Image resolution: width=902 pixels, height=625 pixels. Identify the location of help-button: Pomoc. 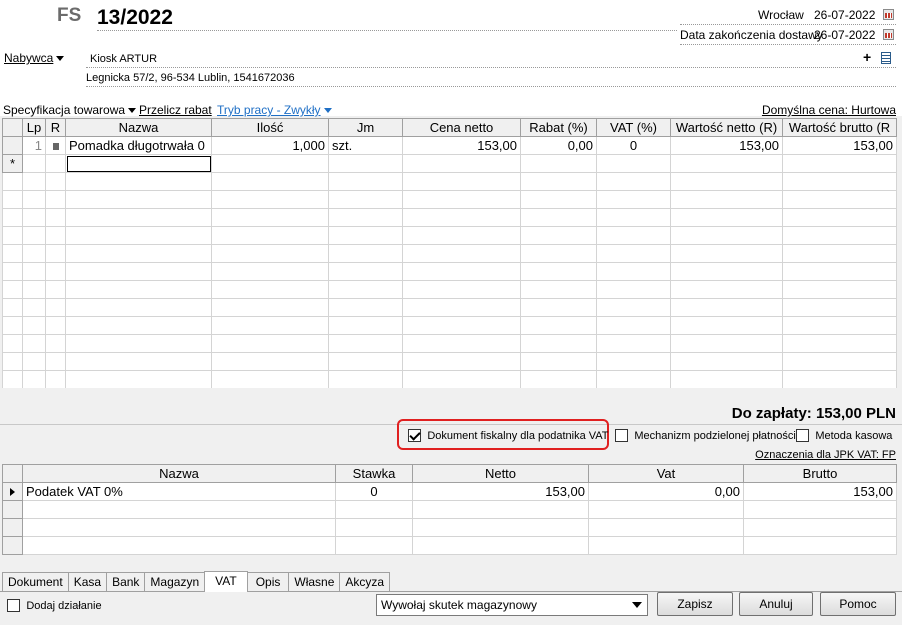
(858, 604).